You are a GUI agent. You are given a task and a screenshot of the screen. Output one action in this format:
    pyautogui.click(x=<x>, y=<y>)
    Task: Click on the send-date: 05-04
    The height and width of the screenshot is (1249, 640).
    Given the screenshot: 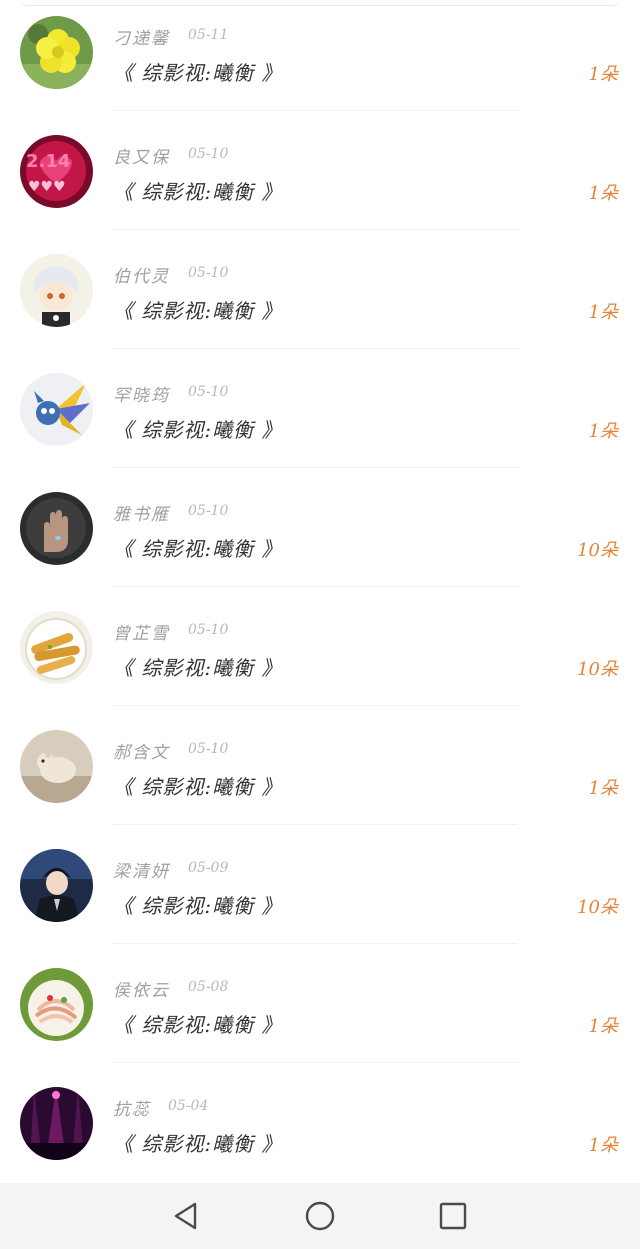 What is the action you would take?
    pyautogui.click(x=188, y=1106)
    